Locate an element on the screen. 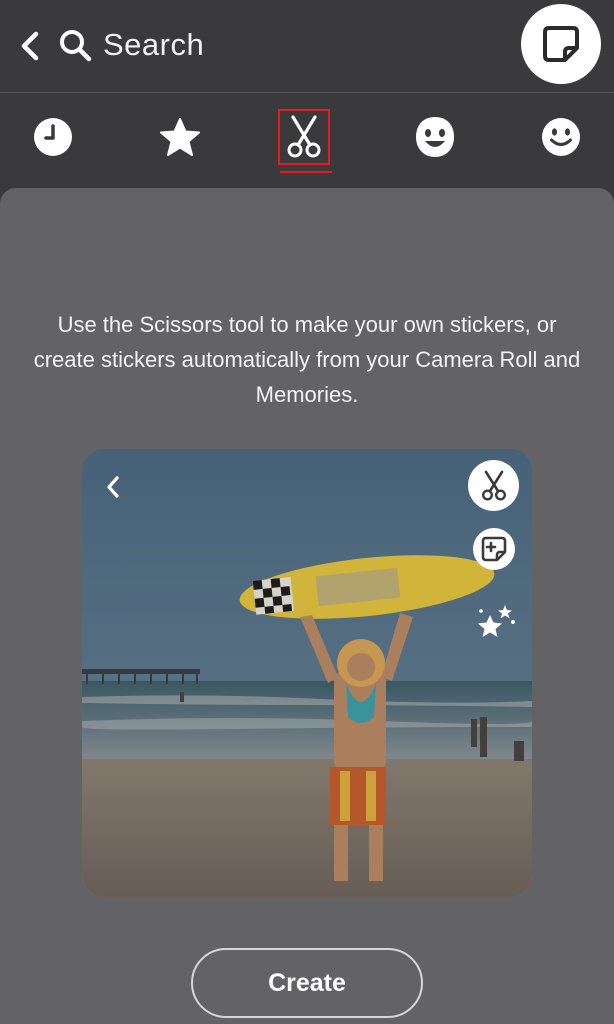  top-bar: Search is located at coordinates (307, 46).